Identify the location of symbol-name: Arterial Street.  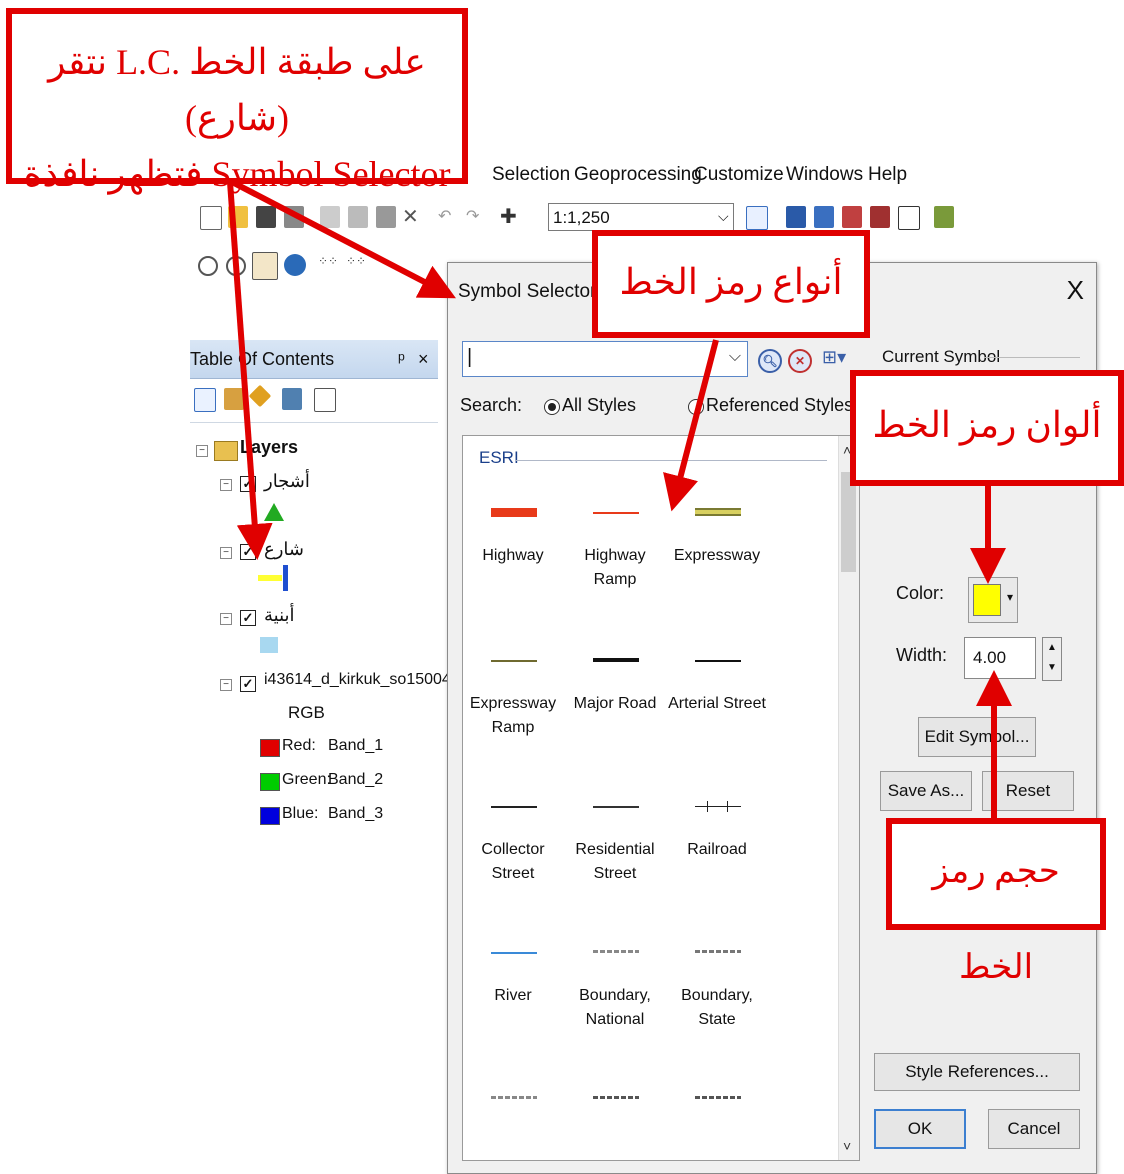
(717, 703).